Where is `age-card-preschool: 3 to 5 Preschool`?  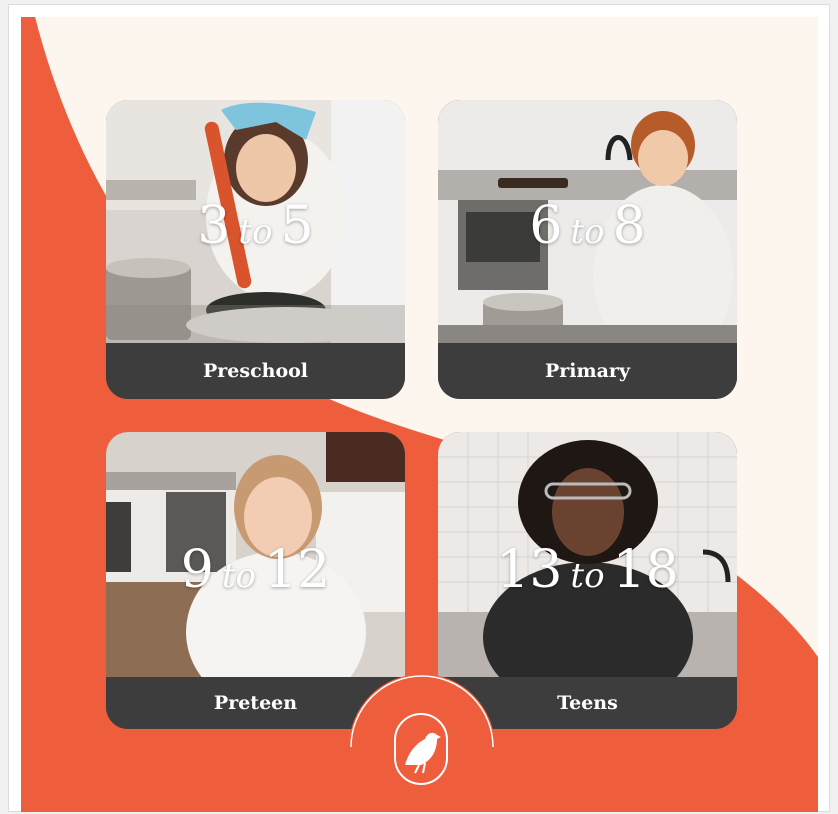 age-card-preschool: 3 to 5 Preschool is located at coordinates (255, 249).